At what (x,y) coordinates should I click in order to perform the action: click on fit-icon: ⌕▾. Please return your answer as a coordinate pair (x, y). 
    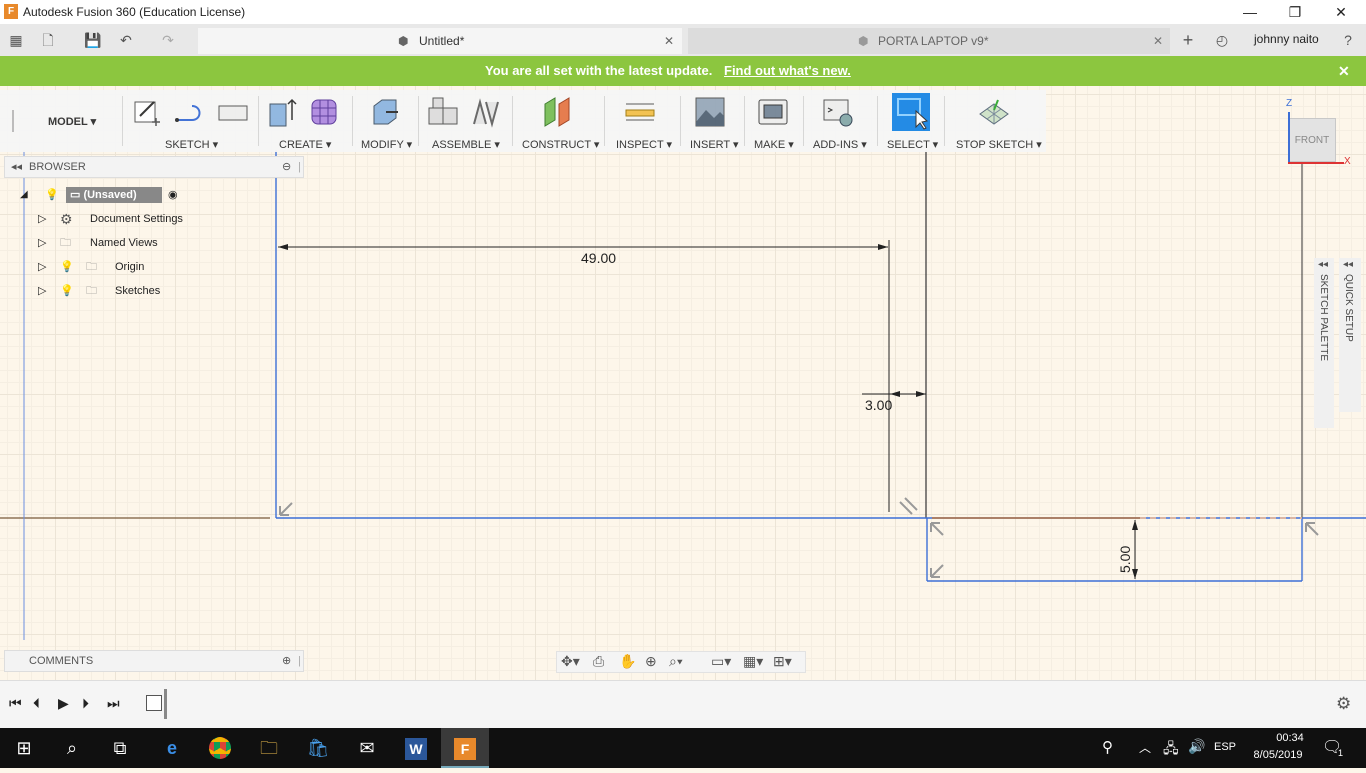
    Looking at the image, I should click on (676, 661).